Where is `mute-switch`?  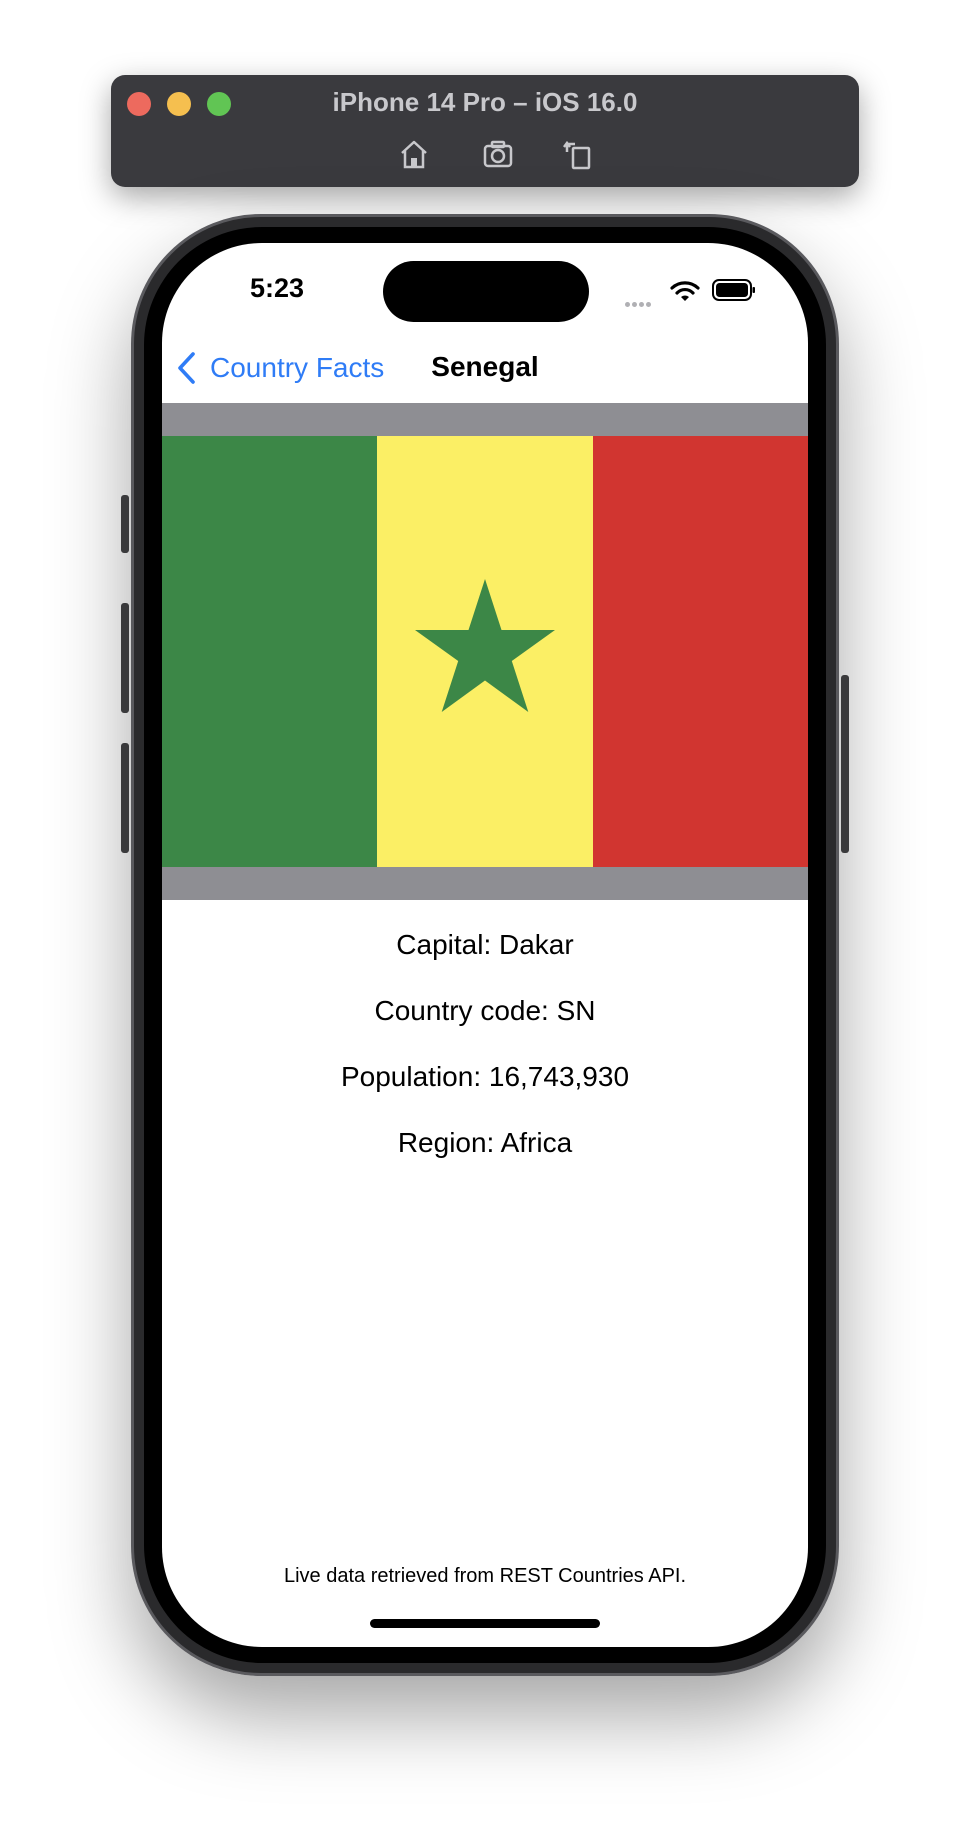
mute-switch is located at coordinates (125, 524).